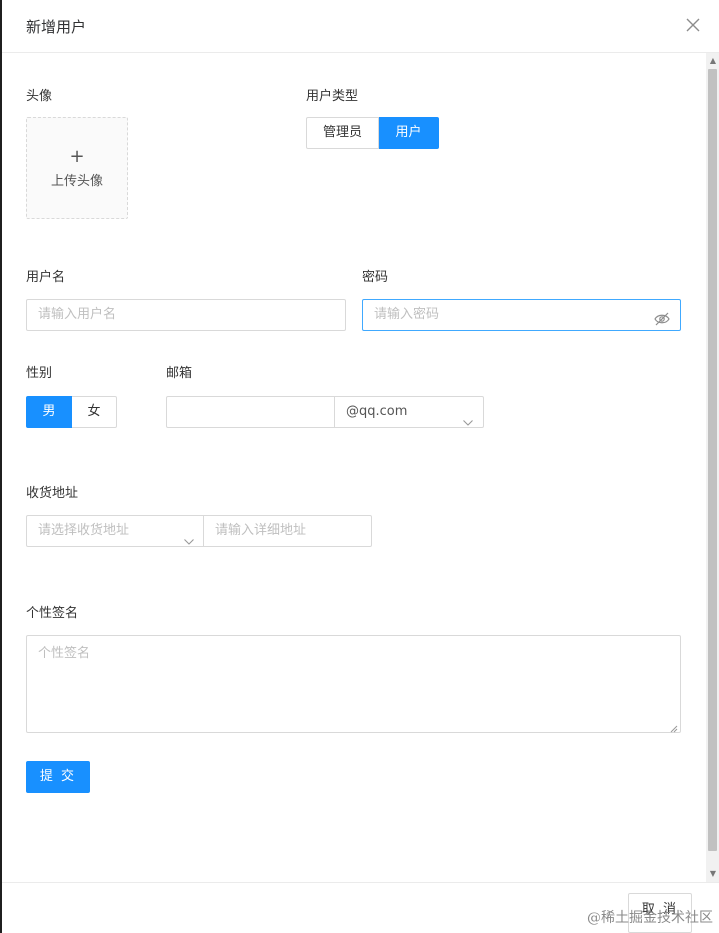  Describe the element at coordinates (56, 27) in the screenshot. I see `dialog-title: 新增用户` at that location.